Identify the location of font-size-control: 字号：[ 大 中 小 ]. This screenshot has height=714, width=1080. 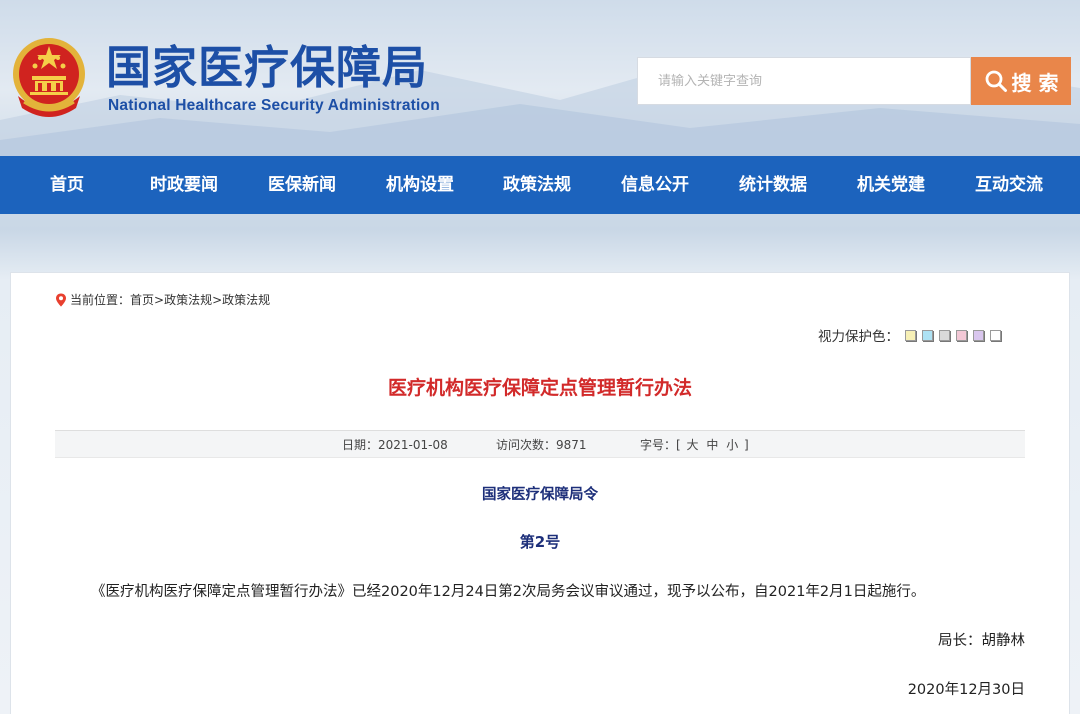
(694, 445).